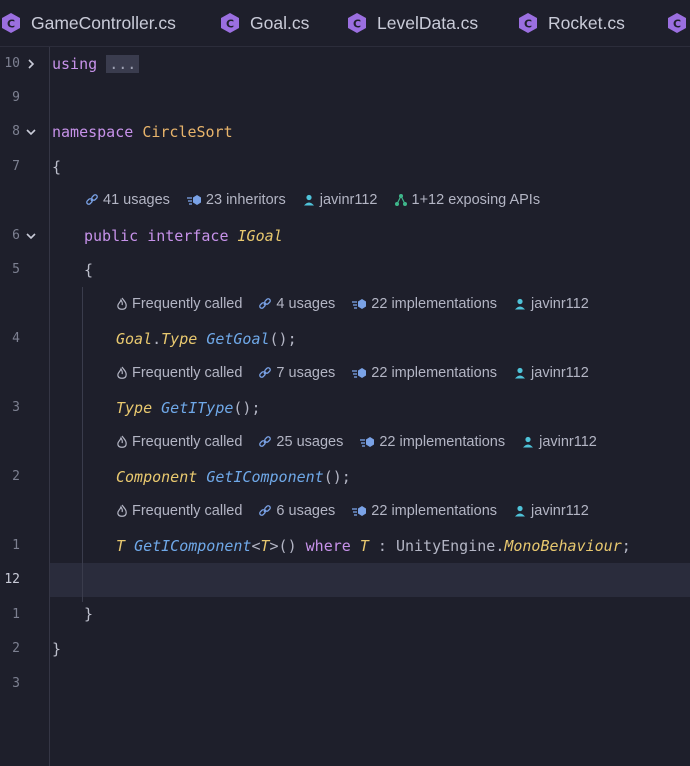 This screenshot has width=690, height=766. What do you see at coordinates (142, 132) in the screenshot?
I see `code-line-namespace: namespace CircleSort` at bounding box center [142, 132].